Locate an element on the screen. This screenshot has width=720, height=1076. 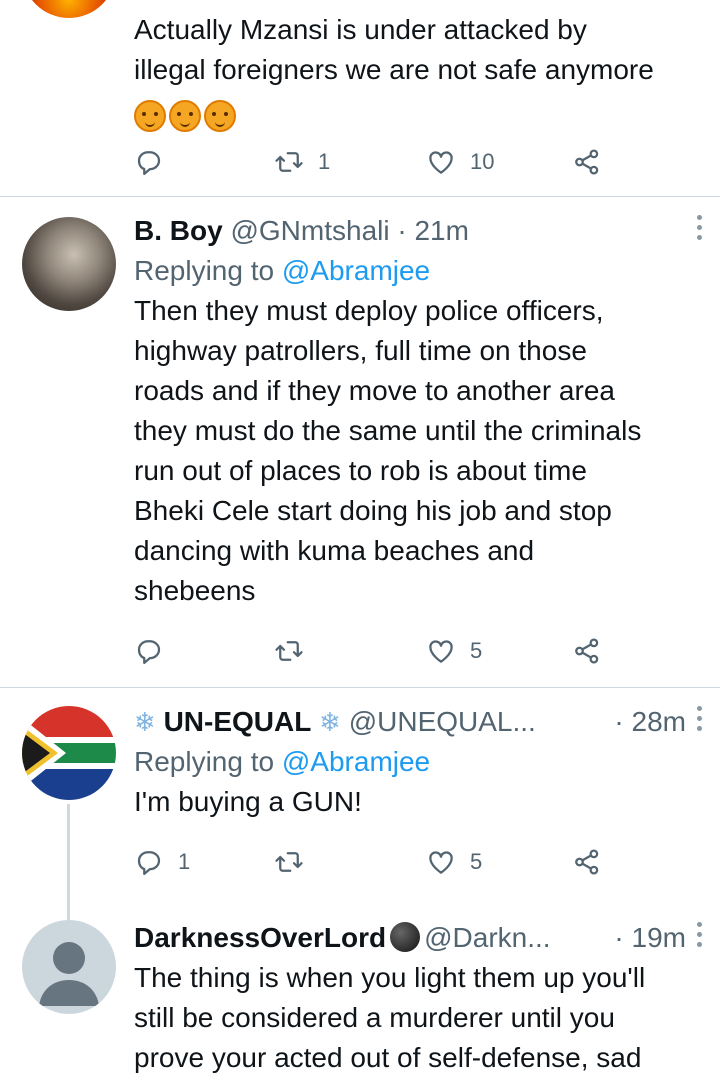
tweet-header: DarknessOverLord @Darkn... · 19m is located at coordinates (418, 938).